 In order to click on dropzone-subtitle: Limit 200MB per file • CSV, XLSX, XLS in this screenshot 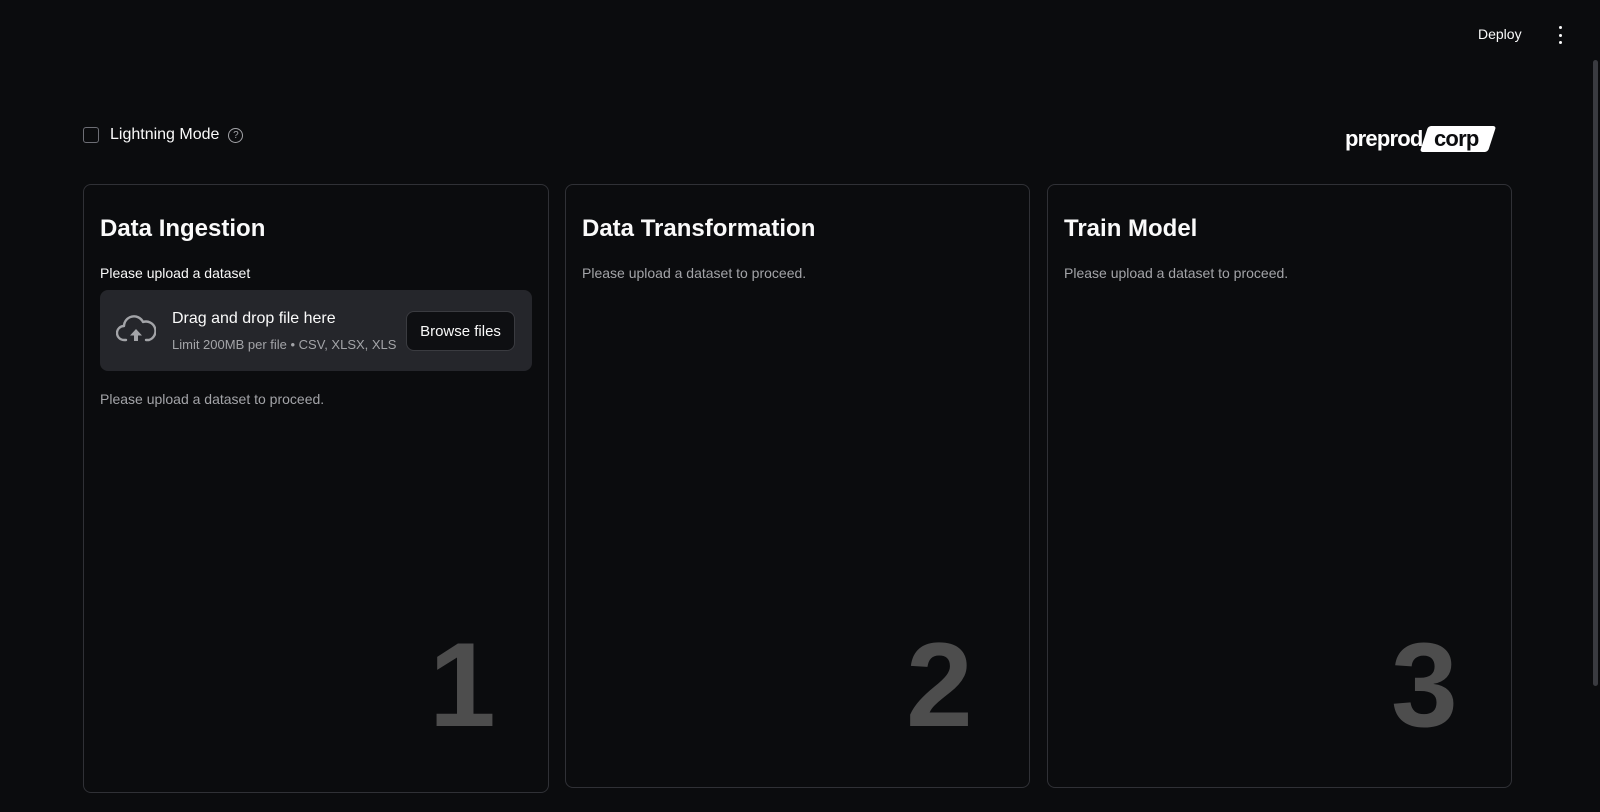, I will do `click(284, 344)`.